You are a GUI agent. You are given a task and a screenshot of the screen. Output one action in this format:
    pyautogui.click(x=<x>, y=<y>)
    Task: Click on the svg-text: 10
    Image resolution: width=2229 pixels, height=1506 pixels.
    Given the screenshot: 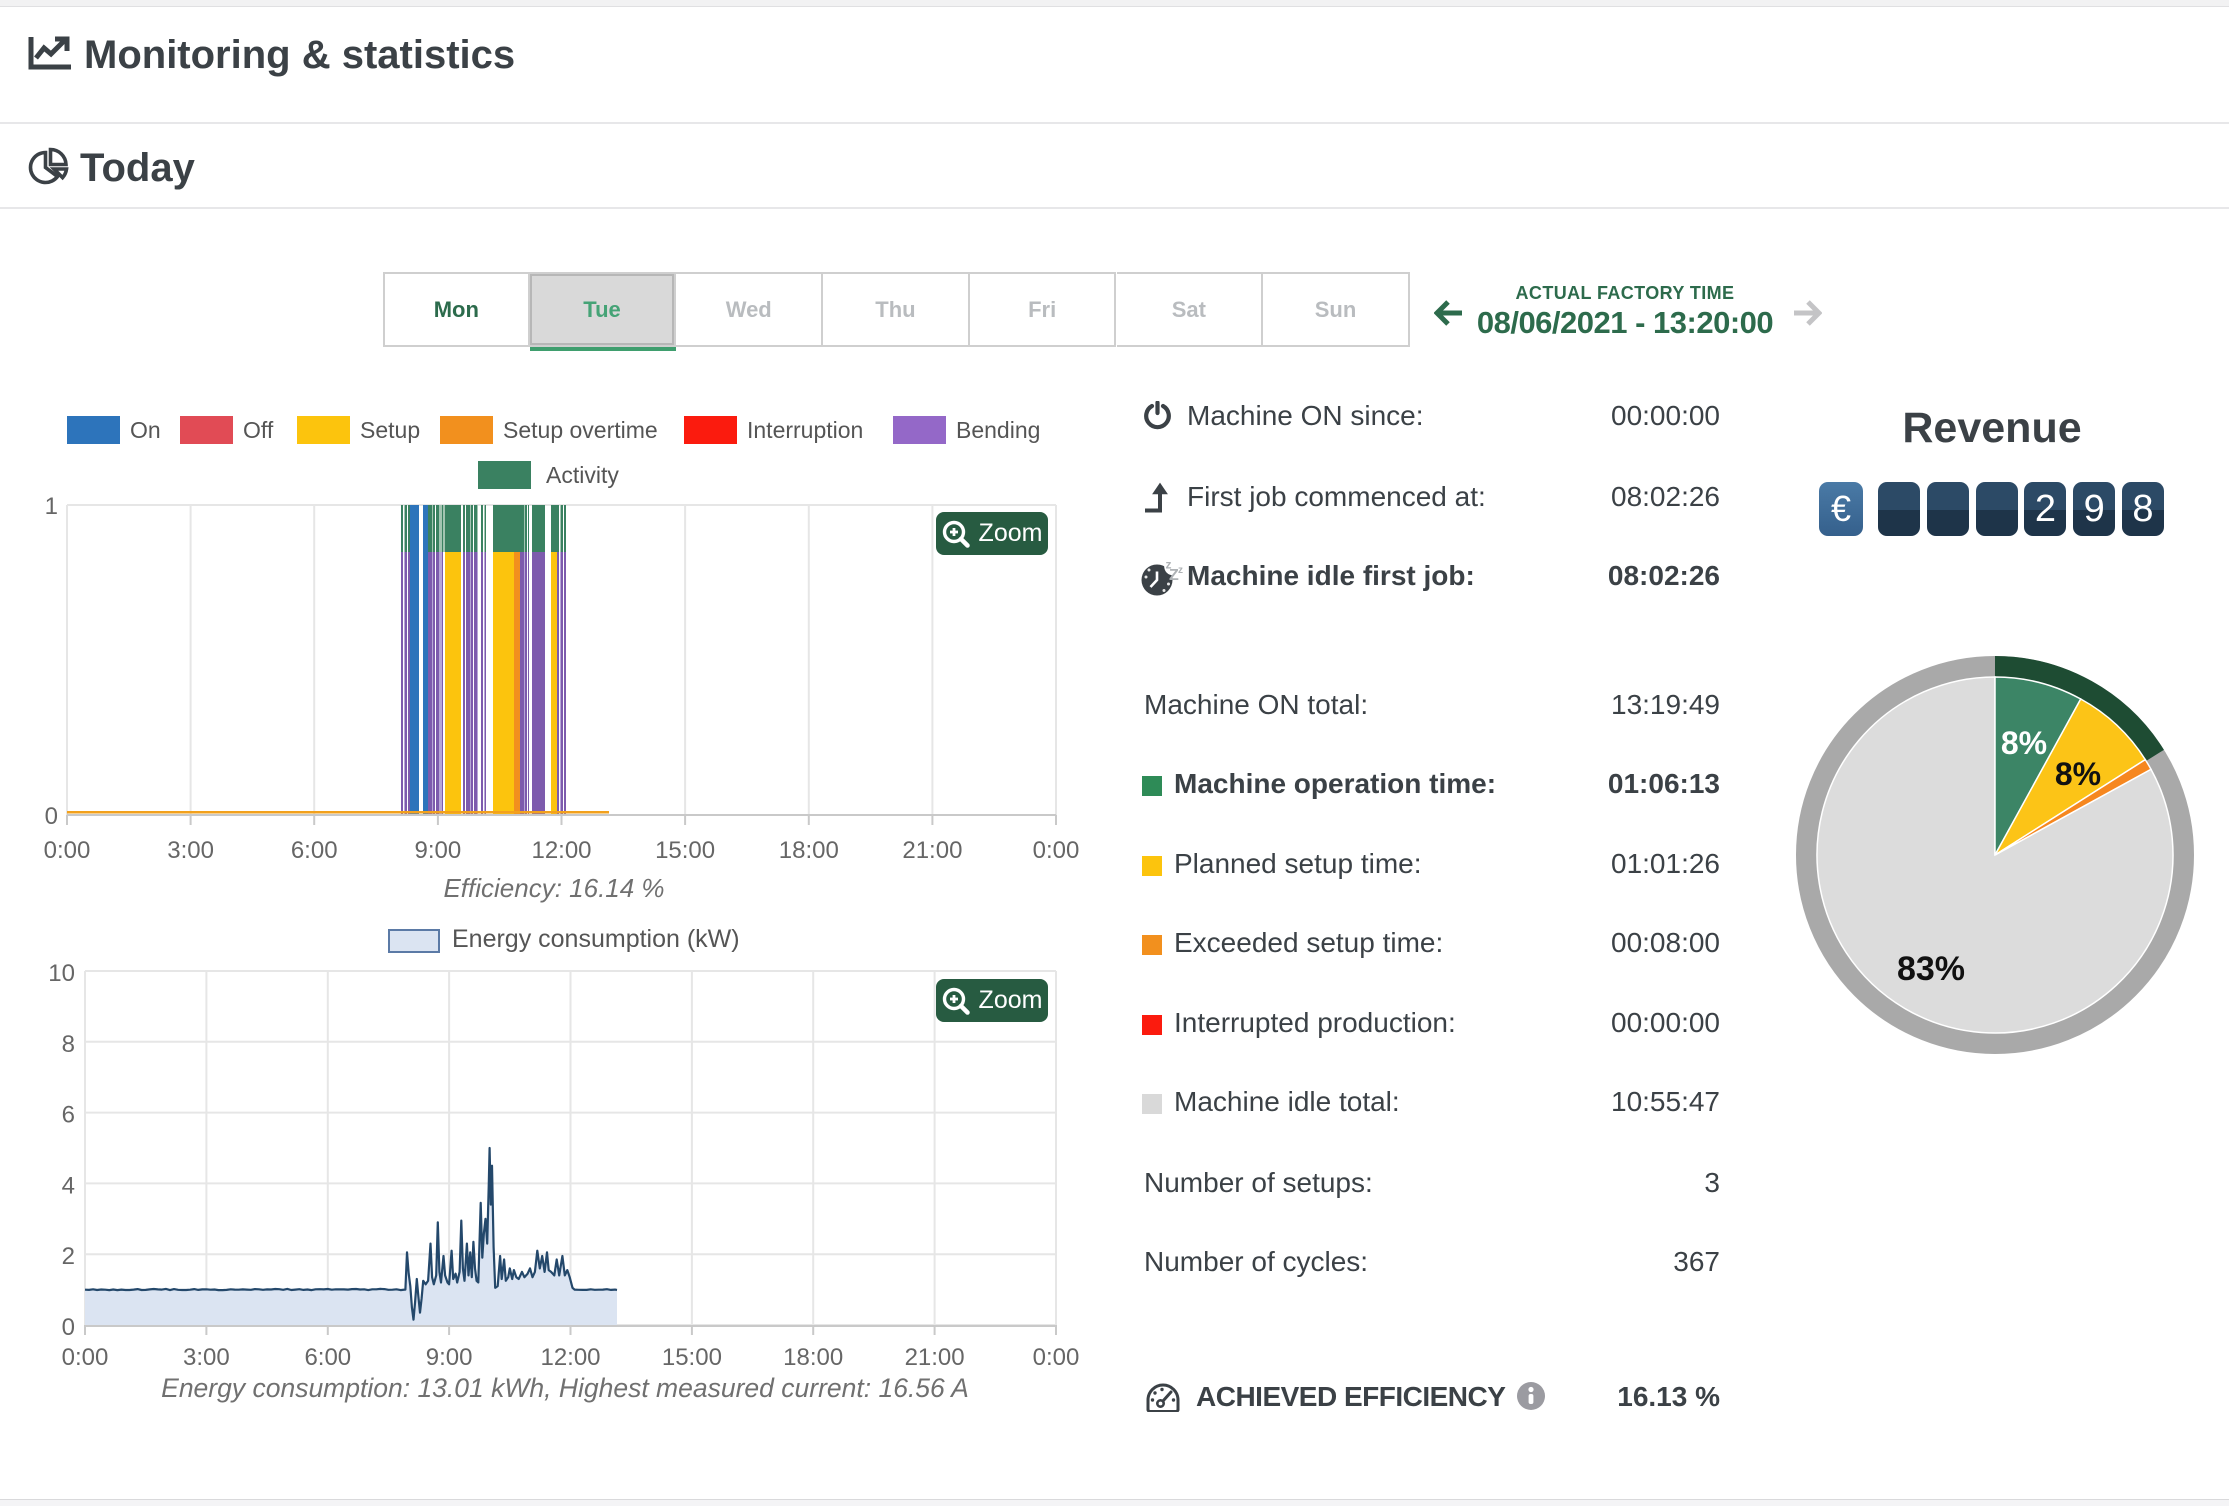 What is the action you would take?
    pyautogui.click(x=61, y=973)
    